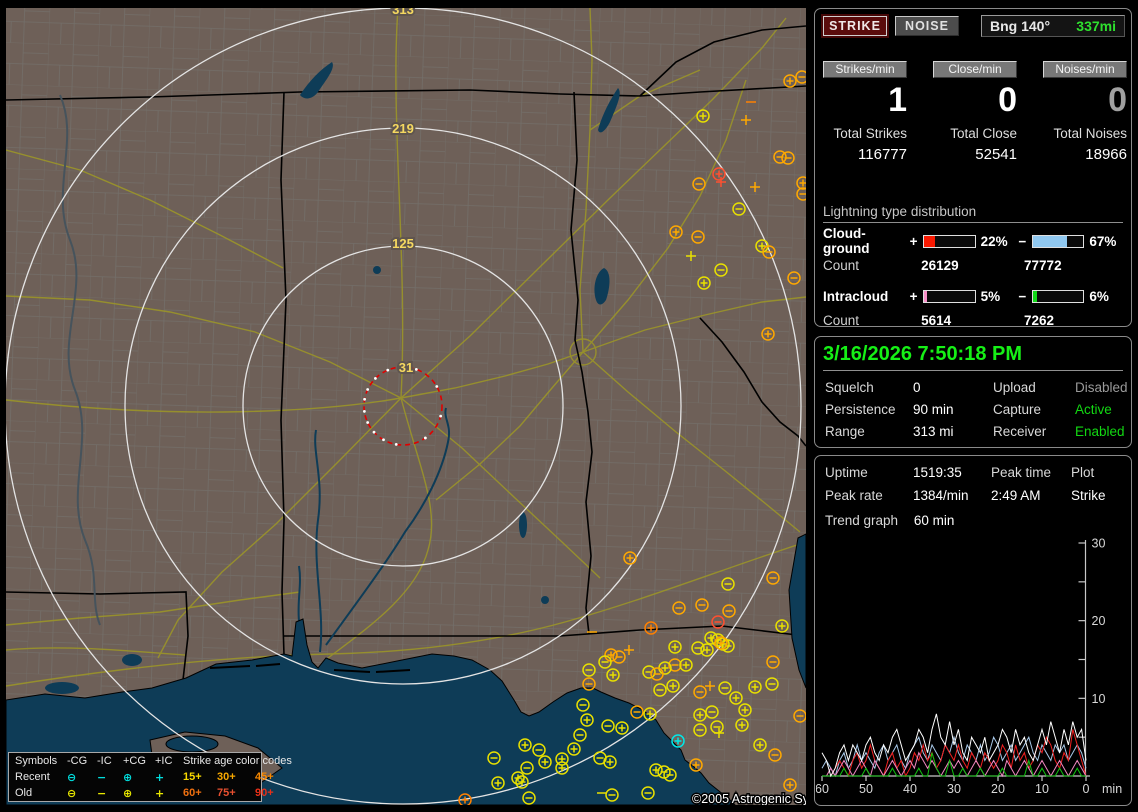 The image size is (1138, 812). What do you see at coordinates (264, 793) in the screenshot?
I see `age-code: 90+` at bounding box center [264, 793].